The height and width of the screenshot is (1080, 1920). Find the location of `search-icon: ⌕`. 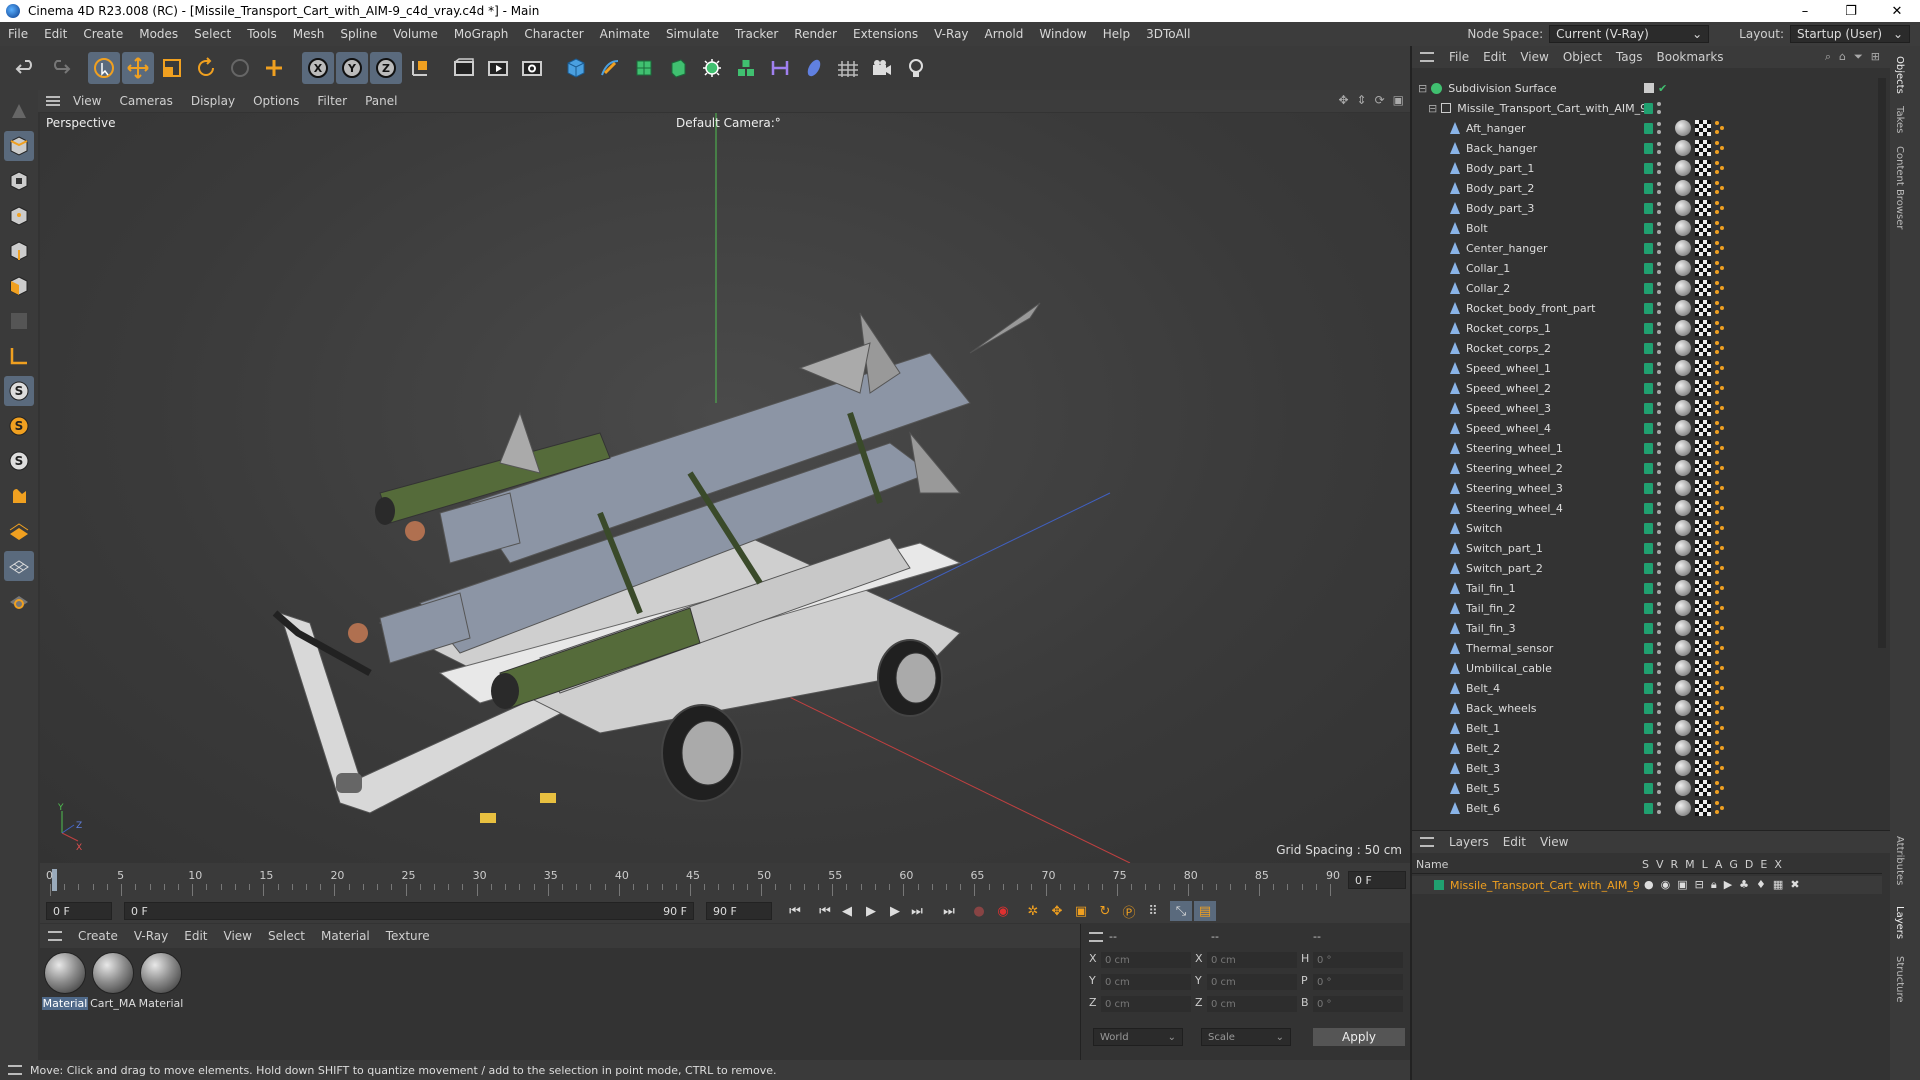

search-icon: ⌕ is located at coordinates (1828, 57).